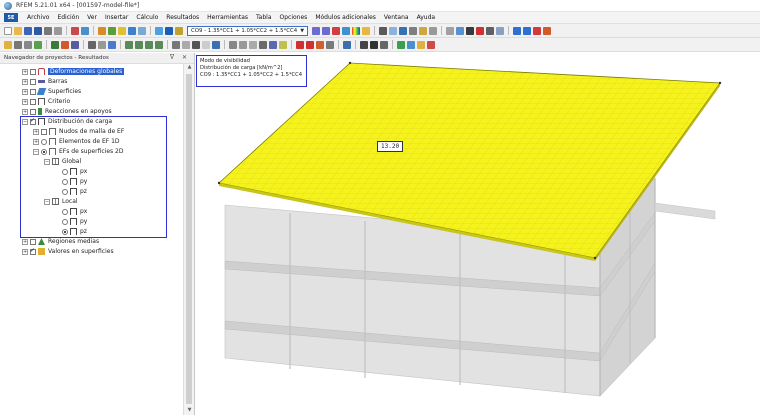 The width and height of the screenshot is (760, 415). What do you see at coordinates (67, 111) in the screenshot?
I see `tree-item-reacciones-en-apoyos: + Reacciones en apoyos` at bounding box center [67, 111].